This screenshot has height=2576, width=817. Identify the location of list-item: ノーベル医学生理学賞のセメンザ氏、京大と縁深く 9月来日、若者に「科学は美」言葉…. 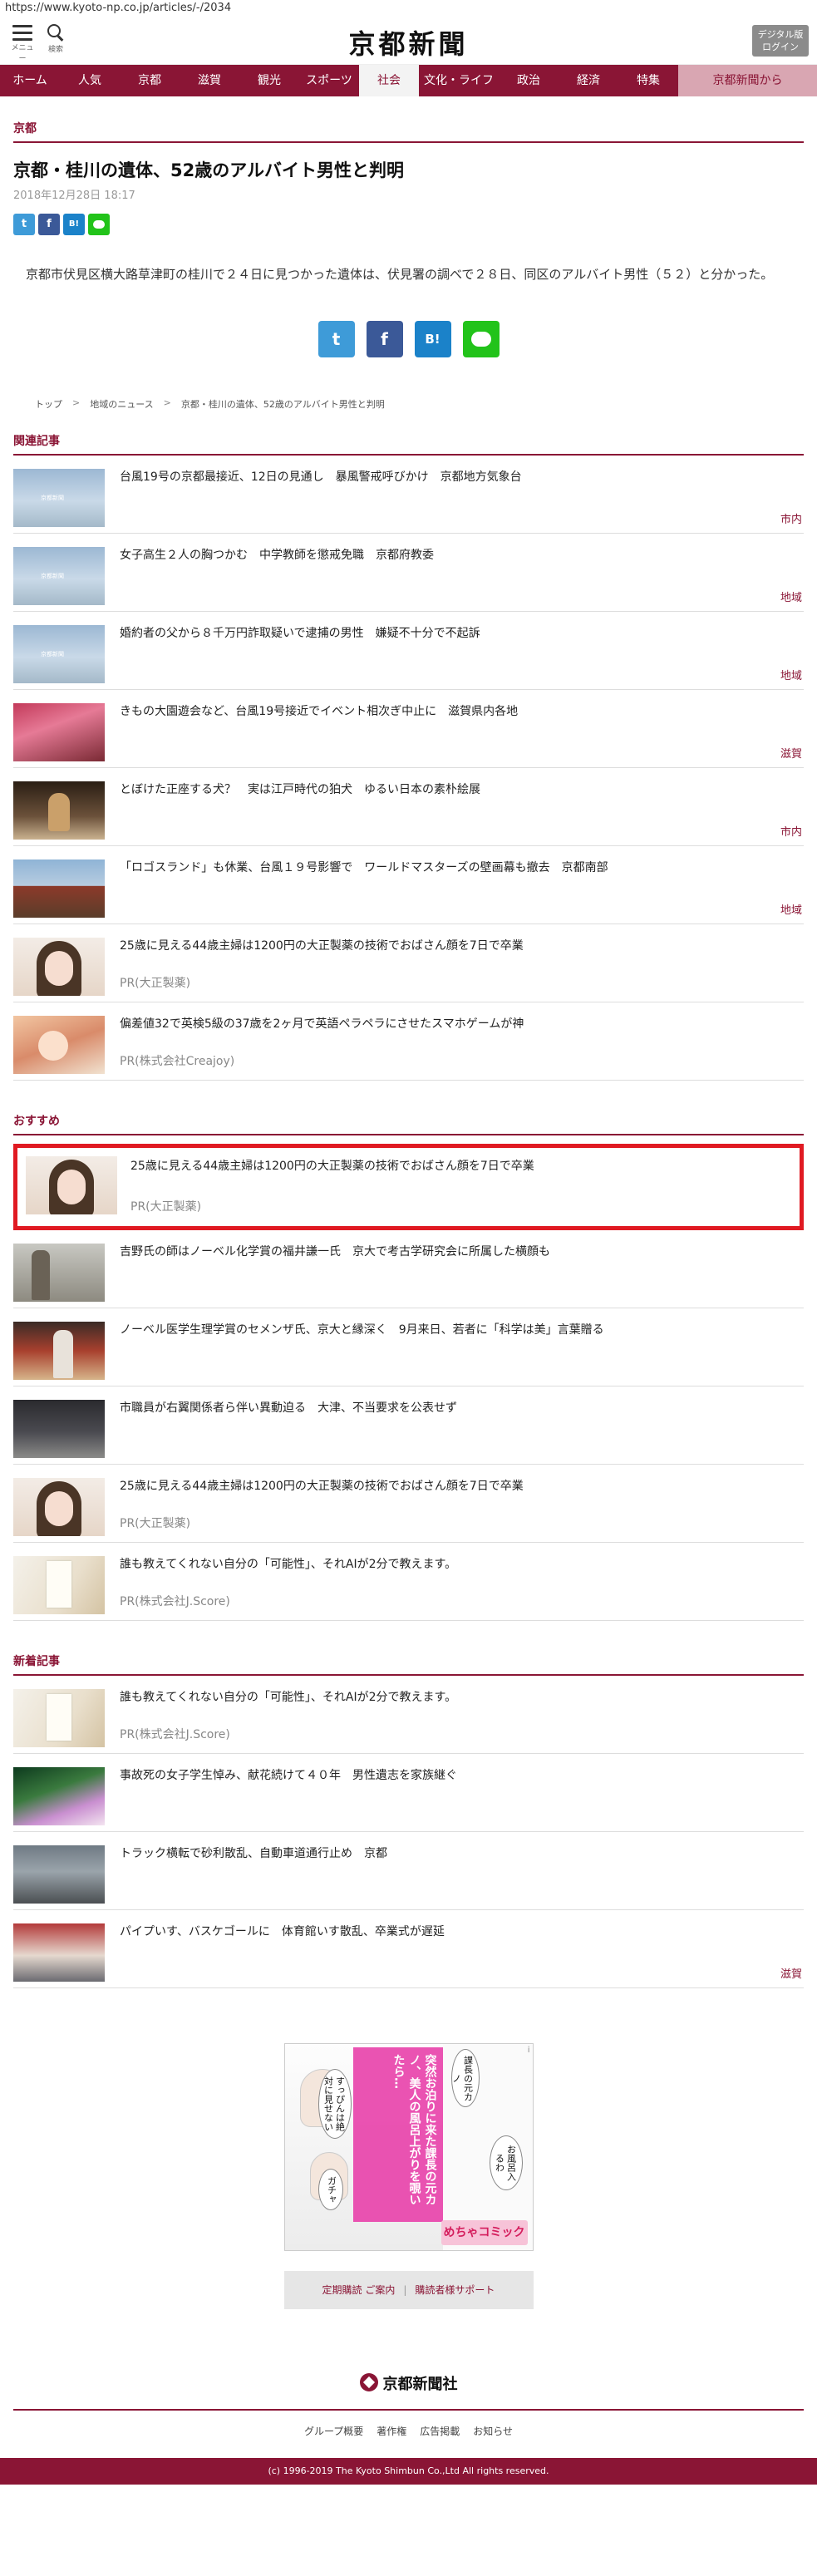
(408, 1347).